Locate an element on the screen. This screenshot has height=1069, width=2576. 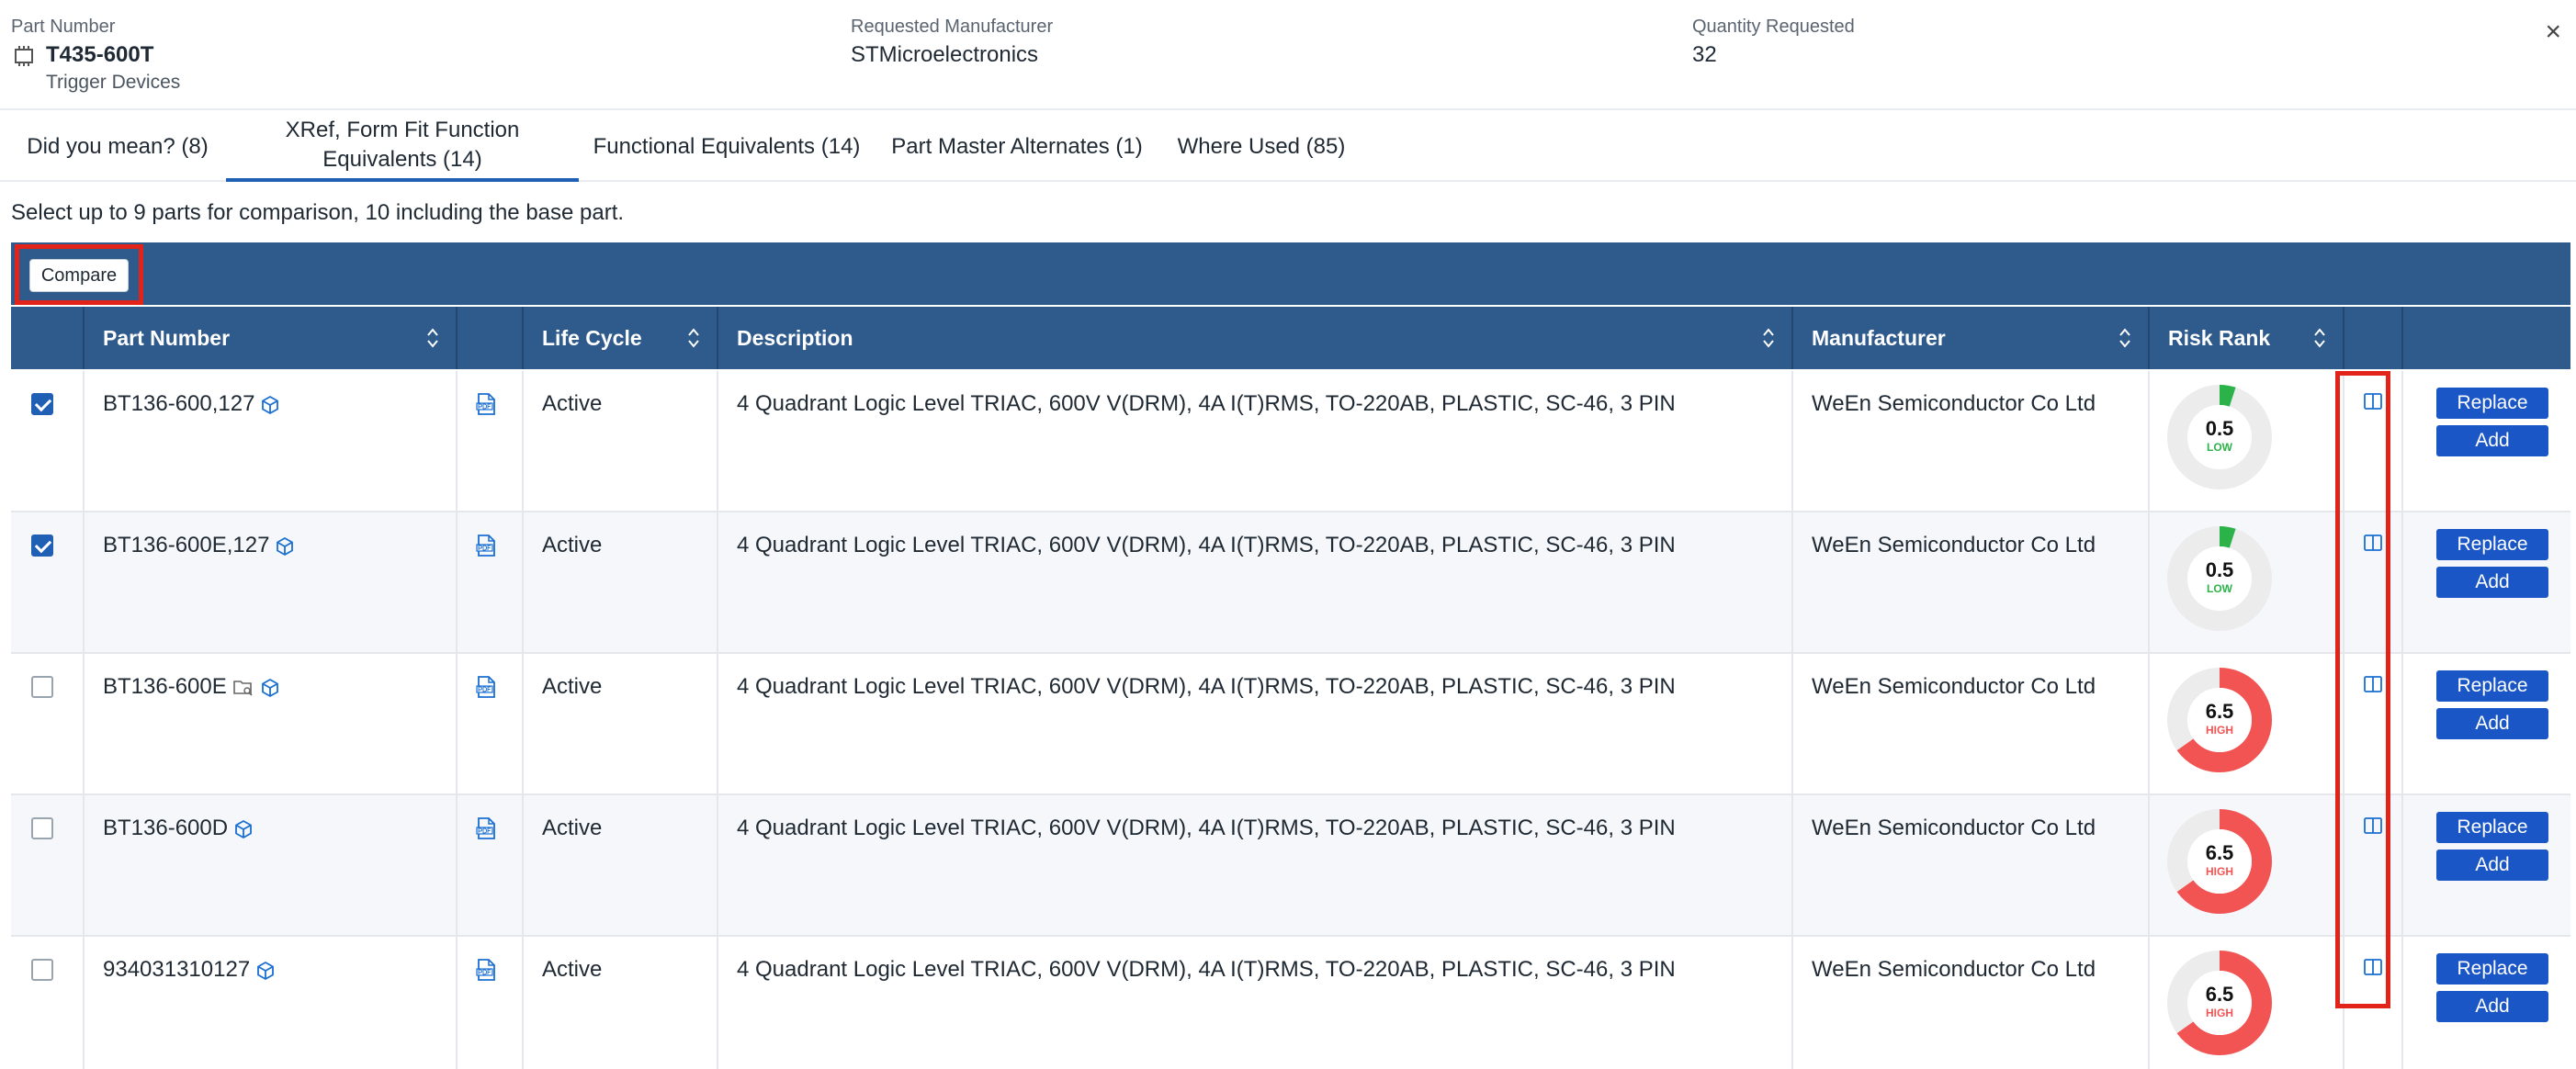
tab-functional-equivalents: Functional Equivalents (14) is located at coordinates (727, 147).